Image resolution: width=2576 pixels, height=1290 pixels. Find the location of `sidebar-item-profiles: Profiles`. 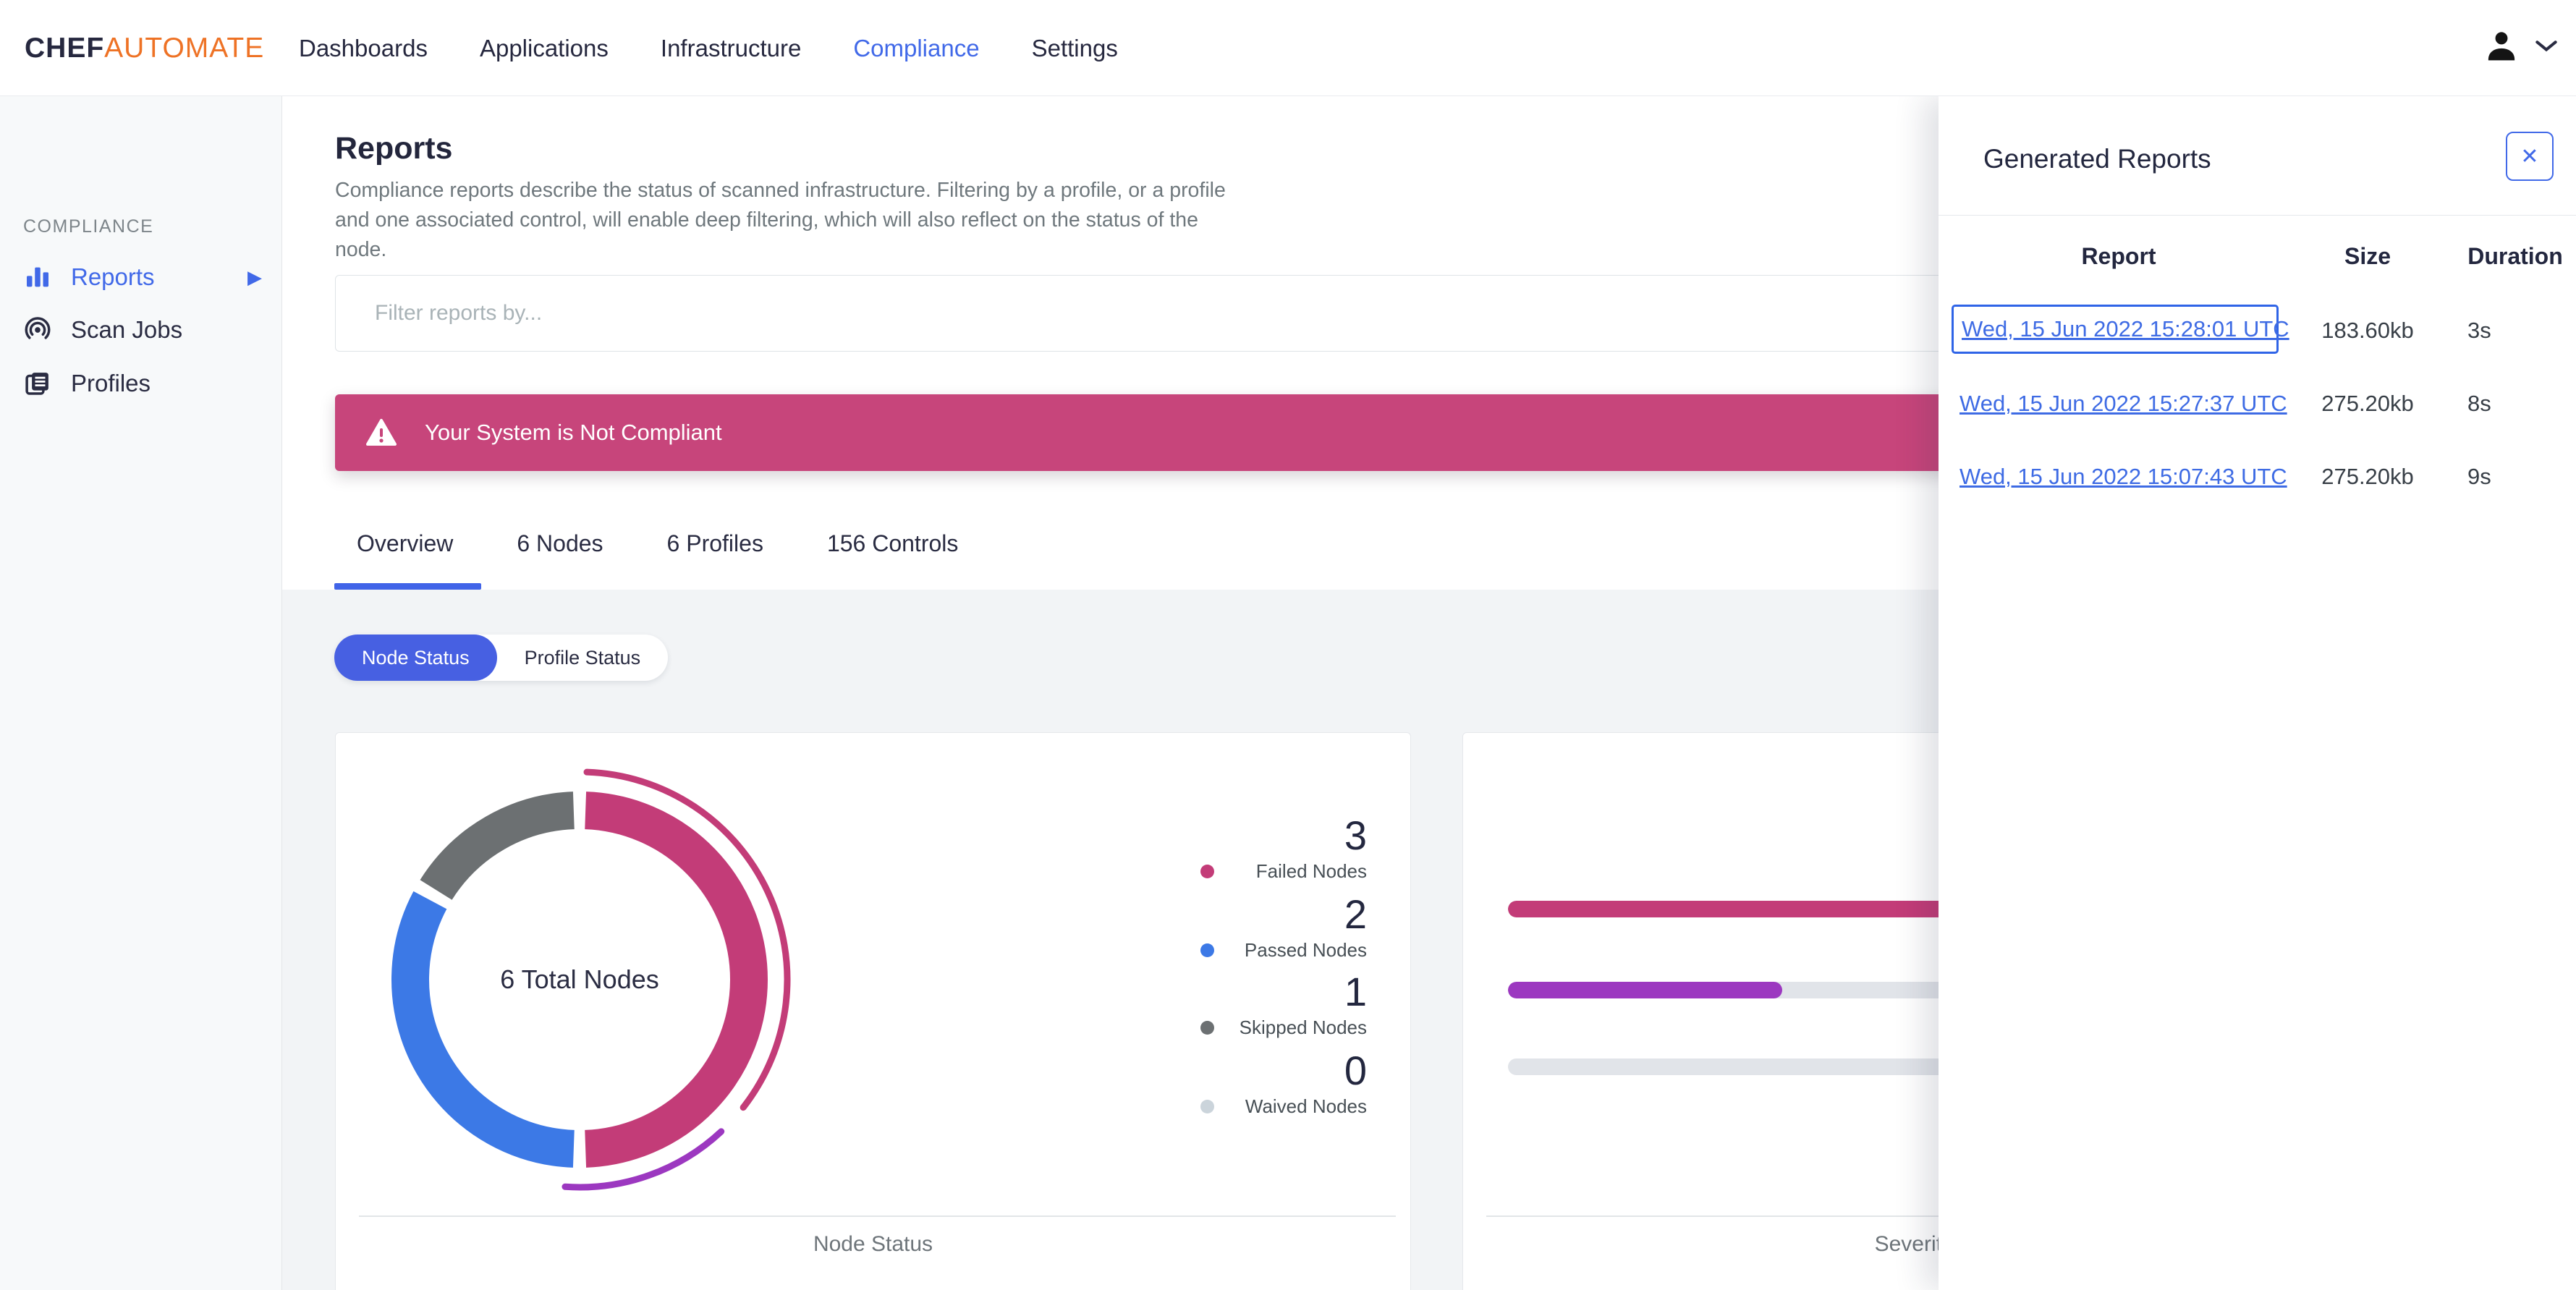

sidebar-item-profiles: Profiles is located at coordinates (141, 384).